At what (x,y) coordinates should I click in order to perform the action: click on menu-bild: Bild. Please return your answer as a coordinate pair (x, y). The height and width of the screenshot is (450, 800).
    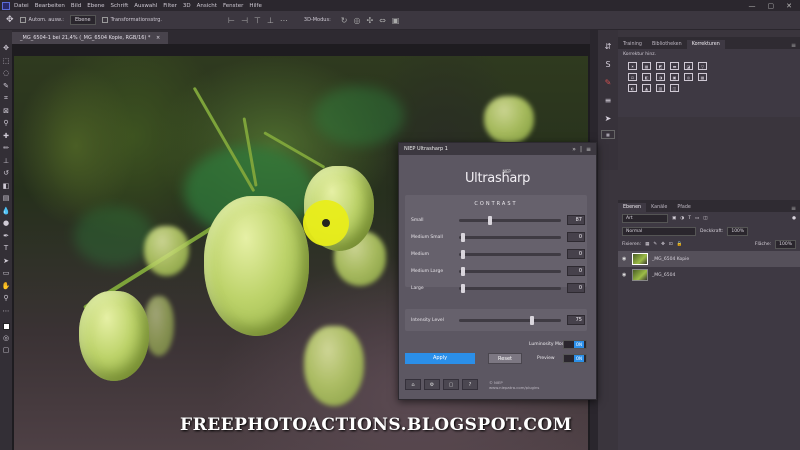
    Looking at the image, I should click on (76, 6).